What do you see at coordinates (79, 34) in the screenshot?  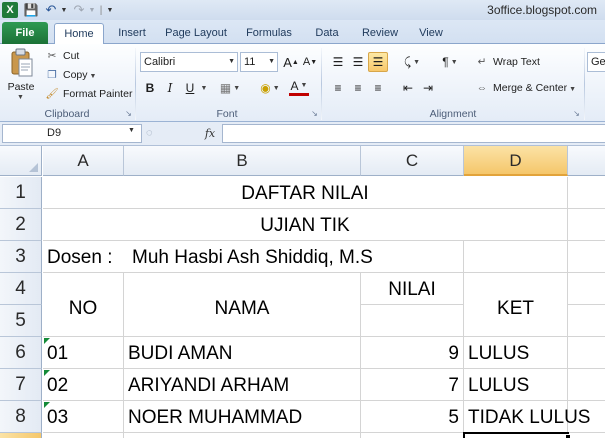 I see `tab-home: Home` at bounding box center [79, 34].